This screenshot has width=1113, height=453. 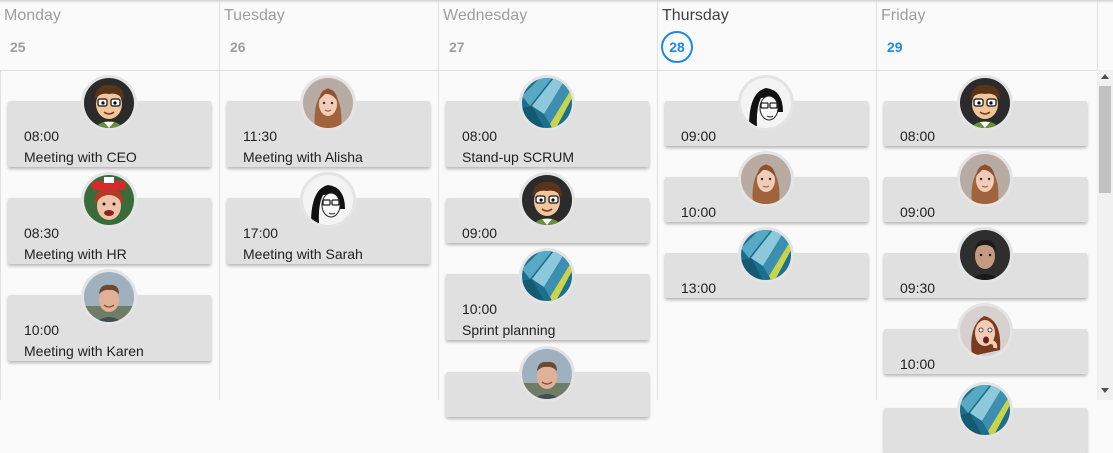 What do you see at coordinates (457, 47) in the screenshot?
I see `day-number: 27` at bounding box center [457, 47].